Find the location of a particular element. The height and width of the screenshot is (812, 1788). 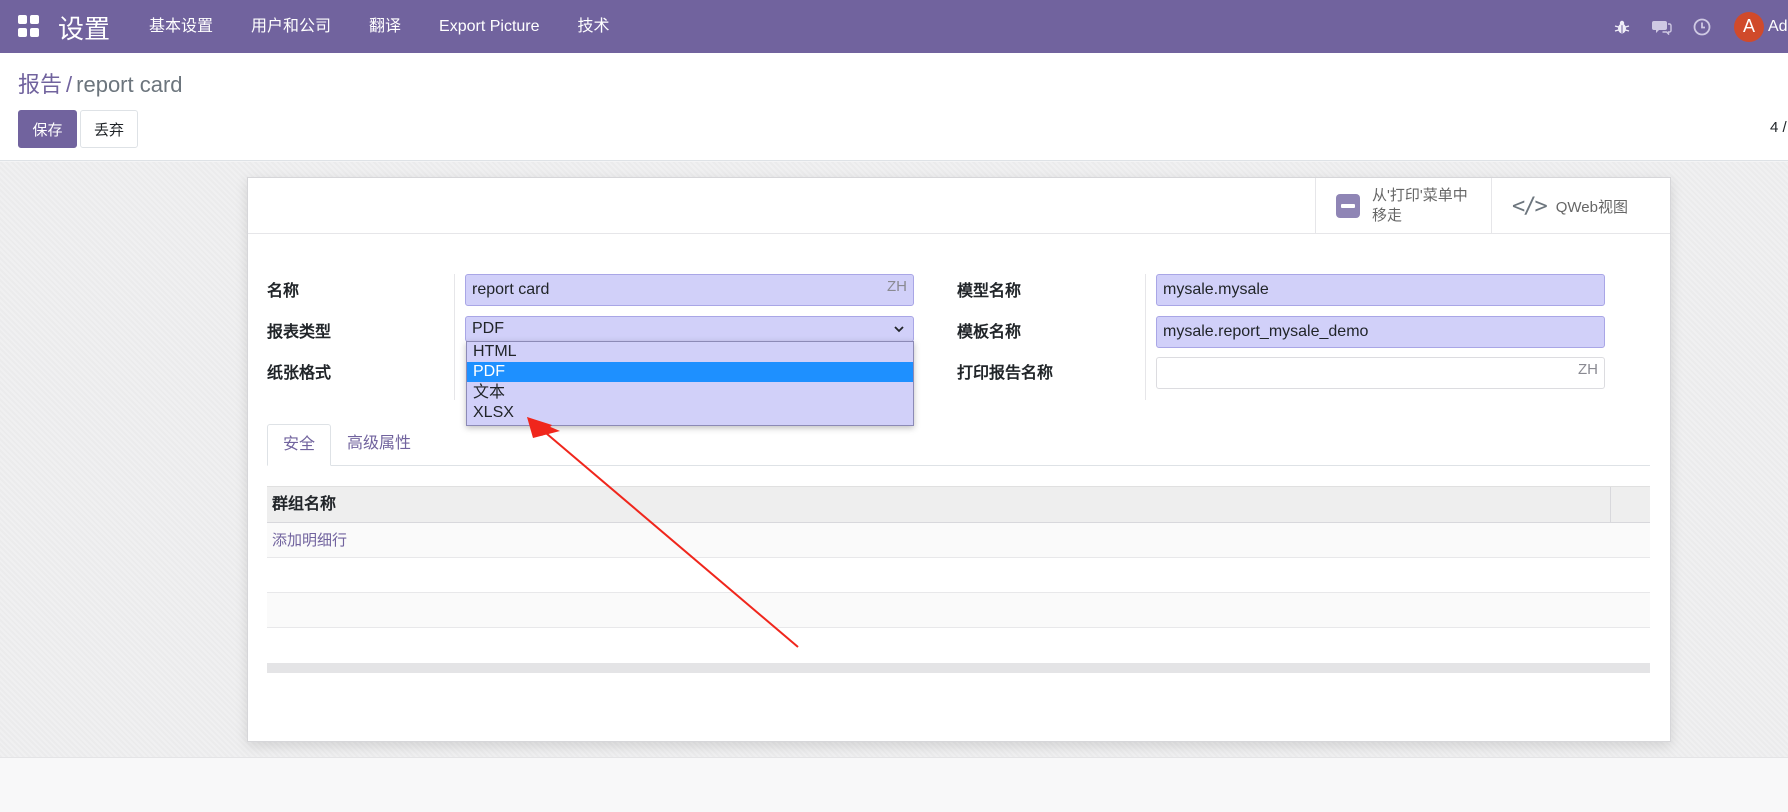

remove-from-print-menu-label: 从'打印'菜单中移走 is located at coordinates (1420, 205).